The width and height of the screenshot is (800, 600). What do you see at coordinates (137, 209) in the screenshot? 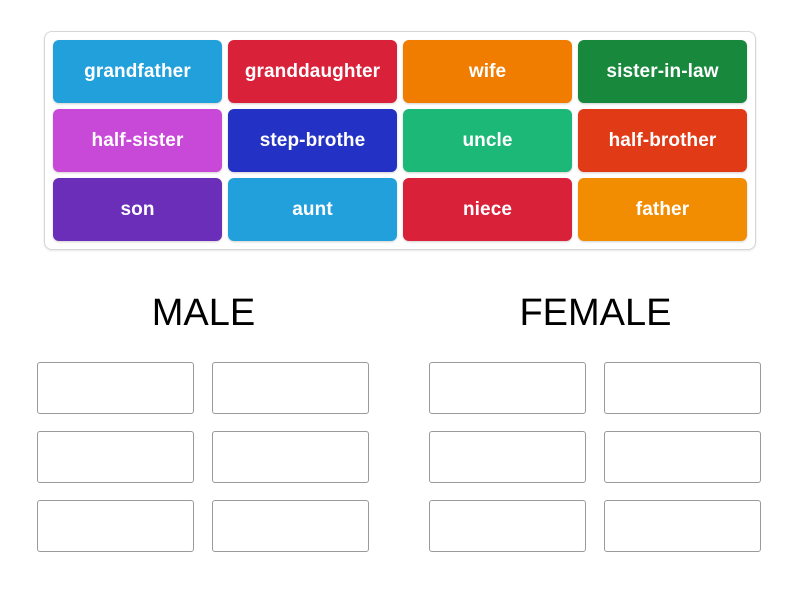
I see `word-tile: son` at bounding box center [137, 209].